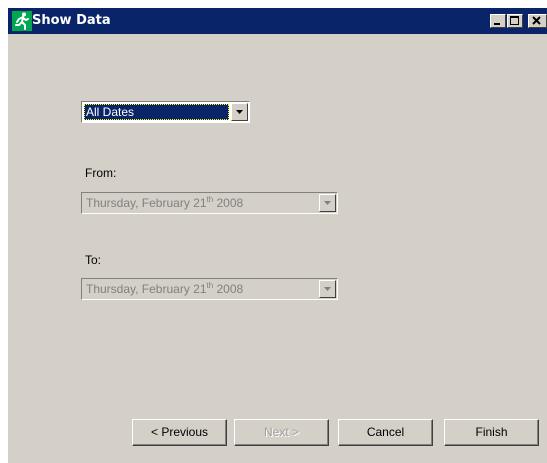  I want to click on to-date-picker: Thursday, February 21th 2008, so click(209, 289).